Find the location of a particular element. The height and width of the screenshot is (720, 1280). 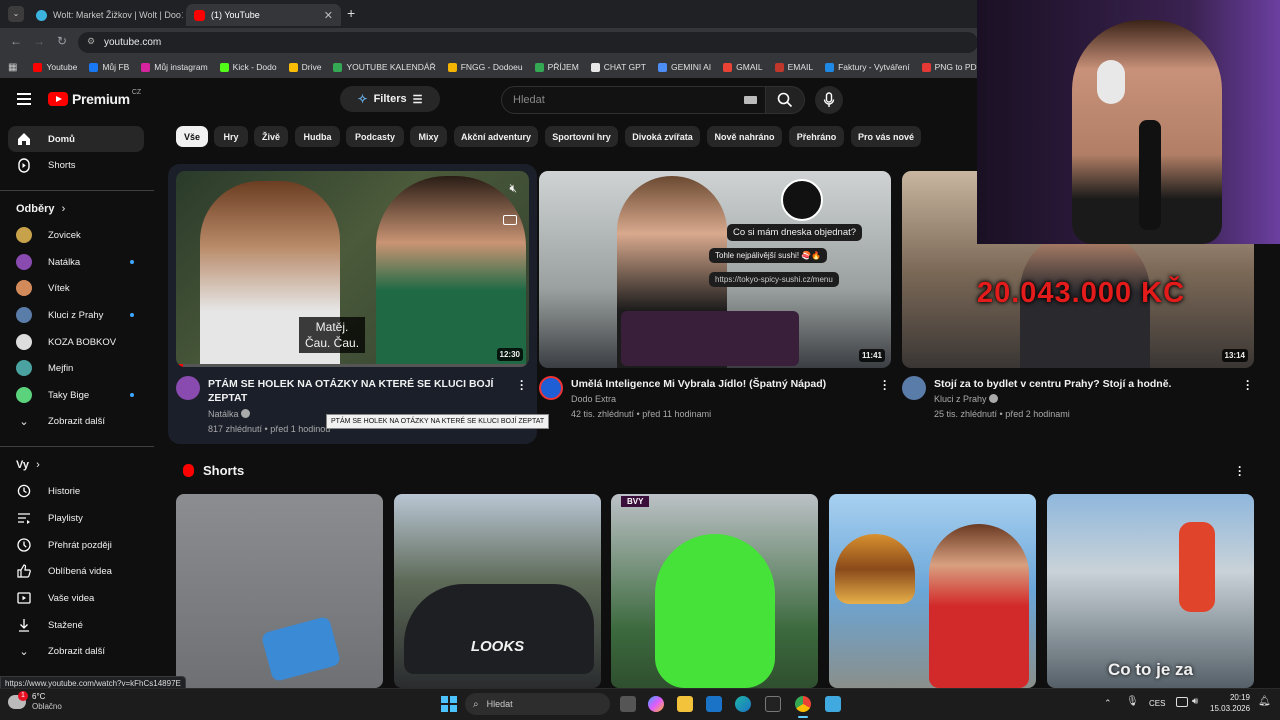

file-explorer-icon is located at coordinates (685, 704).